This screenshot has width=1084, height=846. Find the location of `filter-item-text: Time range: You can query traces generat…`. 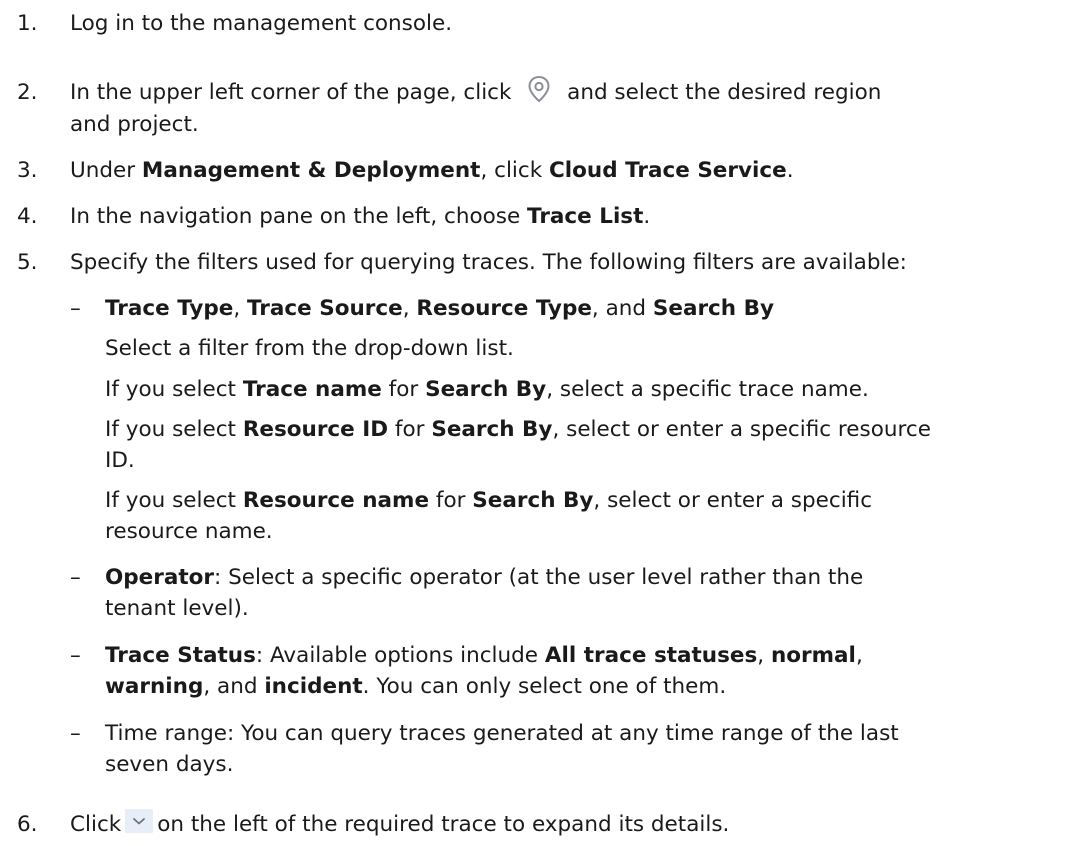

filter-item-text: Time range: You can query traces generat… is located at coordinates (591, 749).